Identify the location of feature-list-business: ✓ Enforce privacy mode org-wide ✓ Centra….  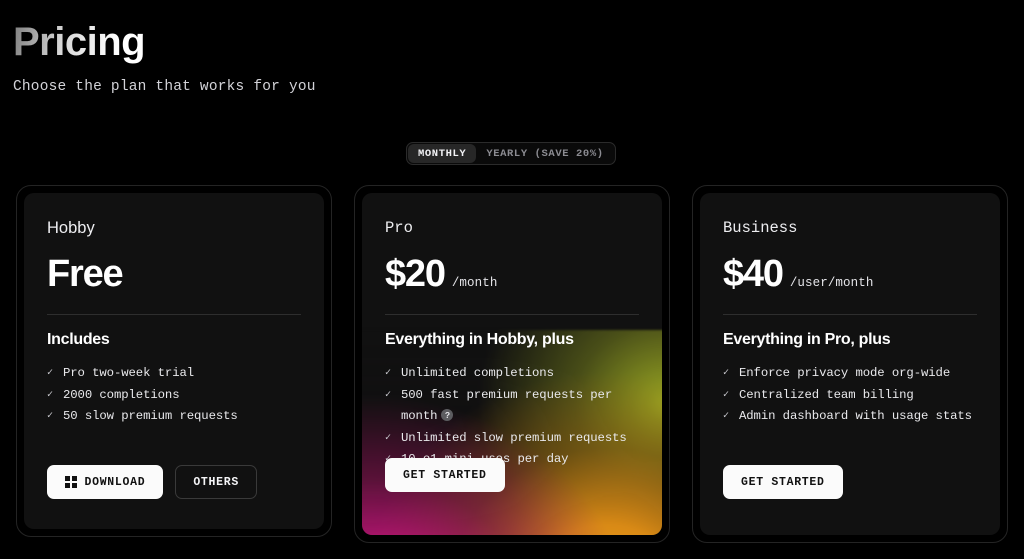
(850, 395).